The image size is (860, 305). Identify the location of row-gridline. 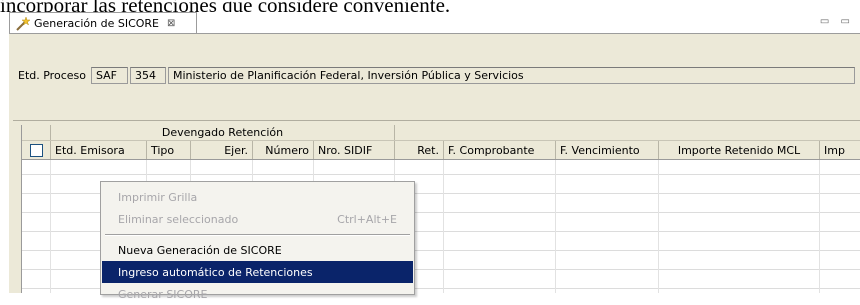
(441, 174).